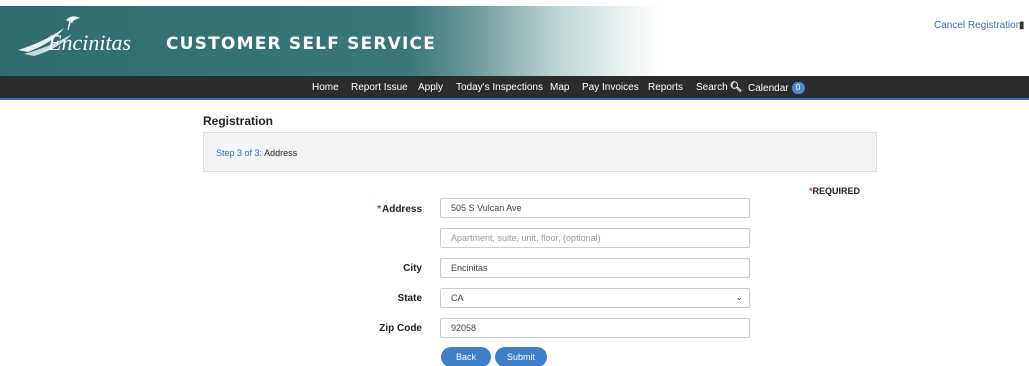  Describe the element at coordinates (739, 297) in the screenshot. I see `chevron-down-icon: ⌄` at that location.